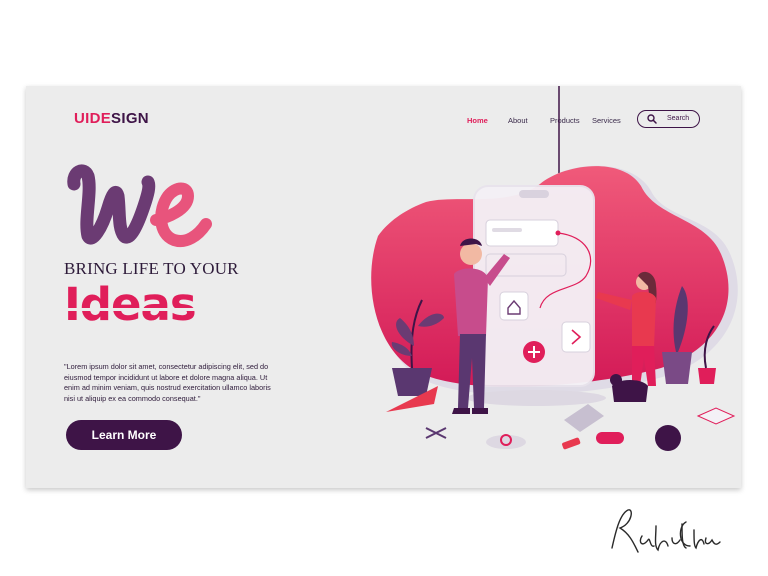 The height and width of the screenshot is (576, 768). What do you see at coordinates (471, 254) in the screenshot?
I see `man-head` at bounding box center [471, 254].